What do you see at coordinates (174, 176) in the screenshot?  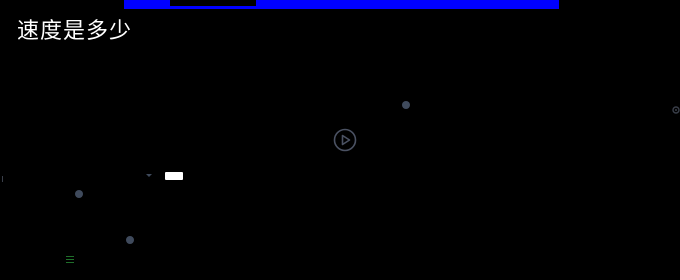 I see `selected-chip` at bounding box center [174, 176].